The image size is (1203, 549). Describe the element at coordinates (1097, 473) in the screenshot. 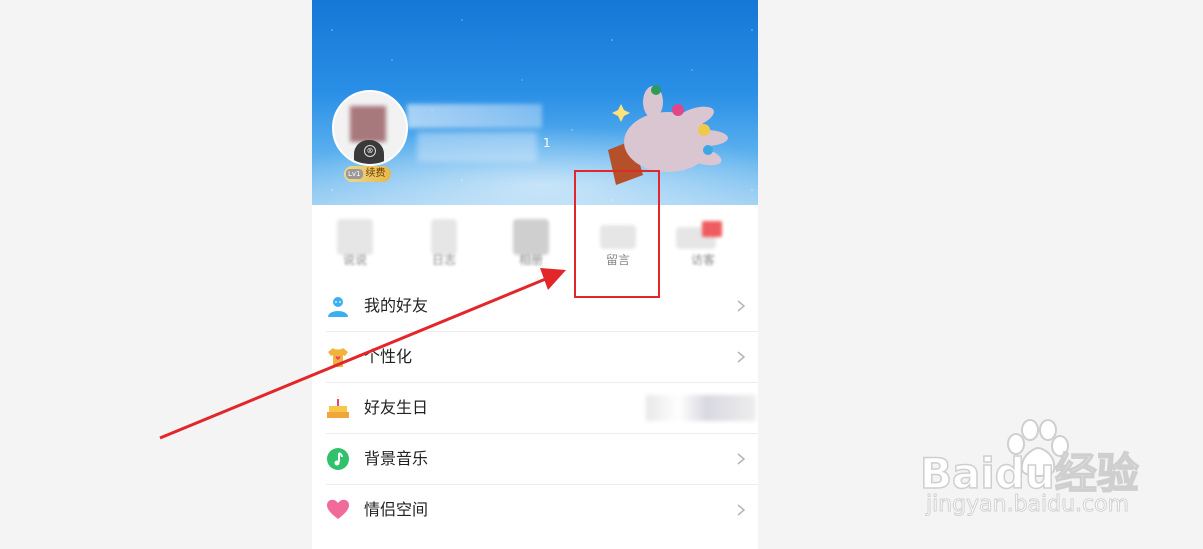

I see `watermark-brand-cn: 经验` at that location.